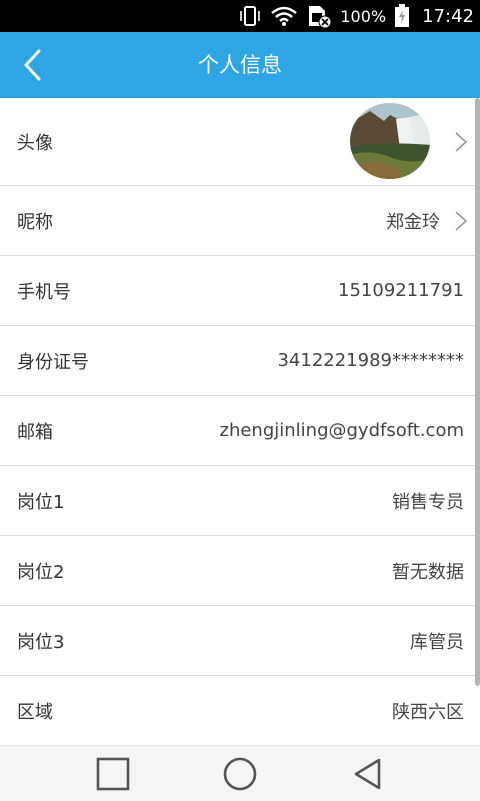 This screenshot has height=801, width=480. Describe the element at coordinates (44, 292) in the screenshot. I see `row-label: 手机号` at that location.